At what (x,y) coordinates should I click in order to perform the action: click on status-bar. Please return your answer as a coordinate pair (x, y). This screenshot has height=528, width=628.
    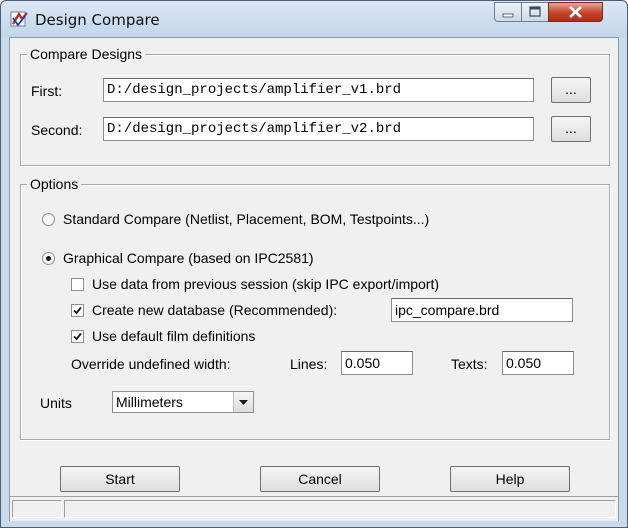
    Looking at the image, I should click on (314, 508).